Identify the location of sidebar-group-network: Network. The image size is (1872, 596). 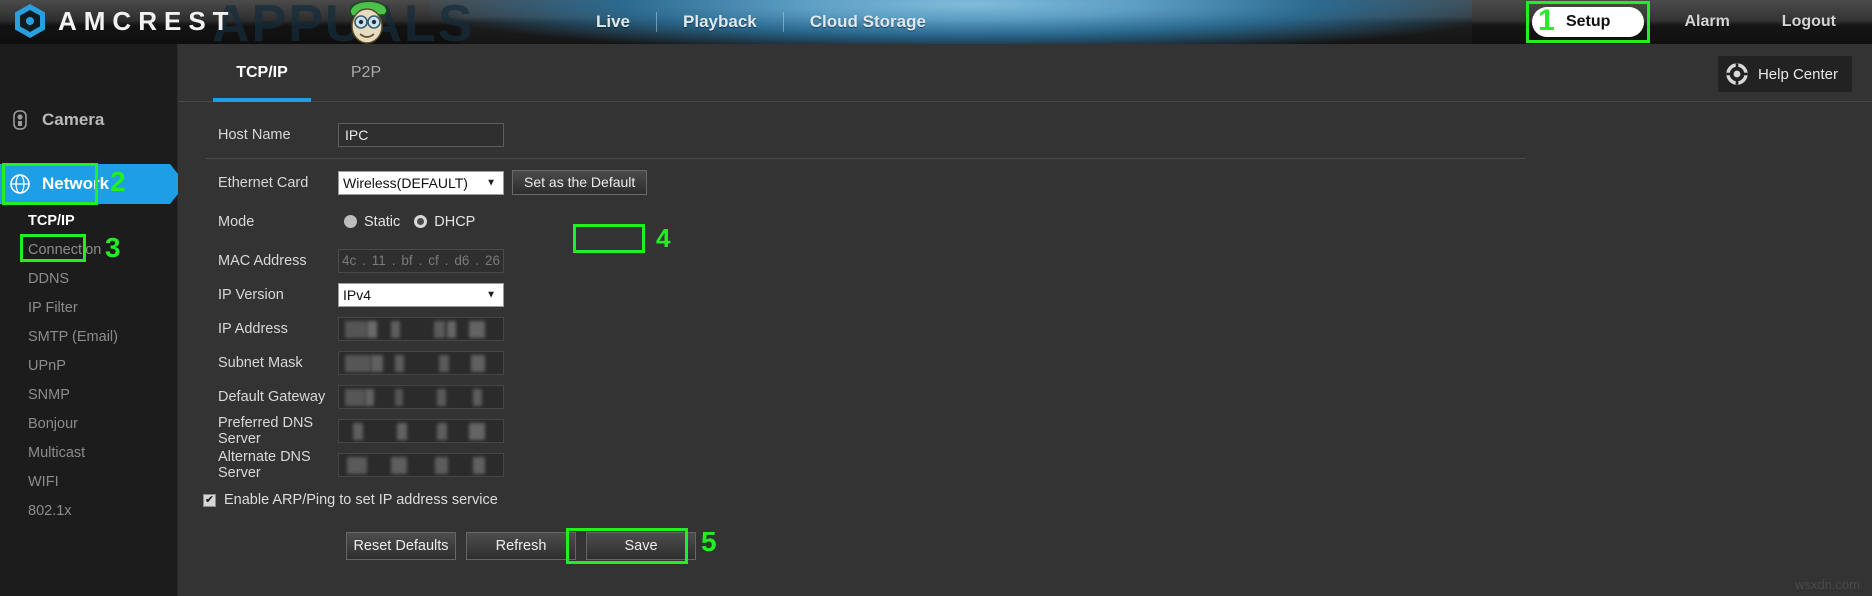
(93, 184).